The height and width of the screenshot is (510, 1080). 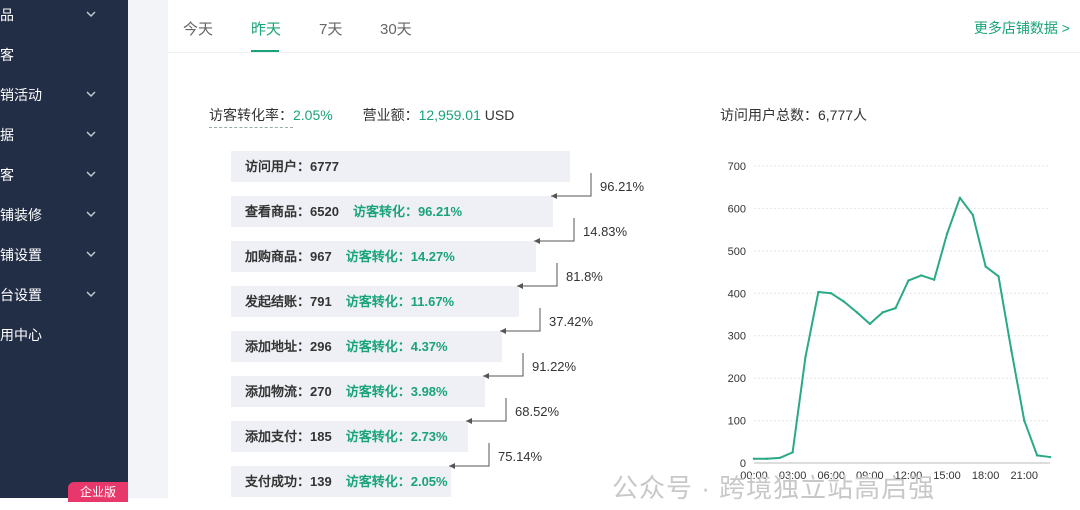 What do you see at coordinates (266, 28) in the screenshot?
I see `tab-yesterday: 昨天` at bounding box center [266, 28].